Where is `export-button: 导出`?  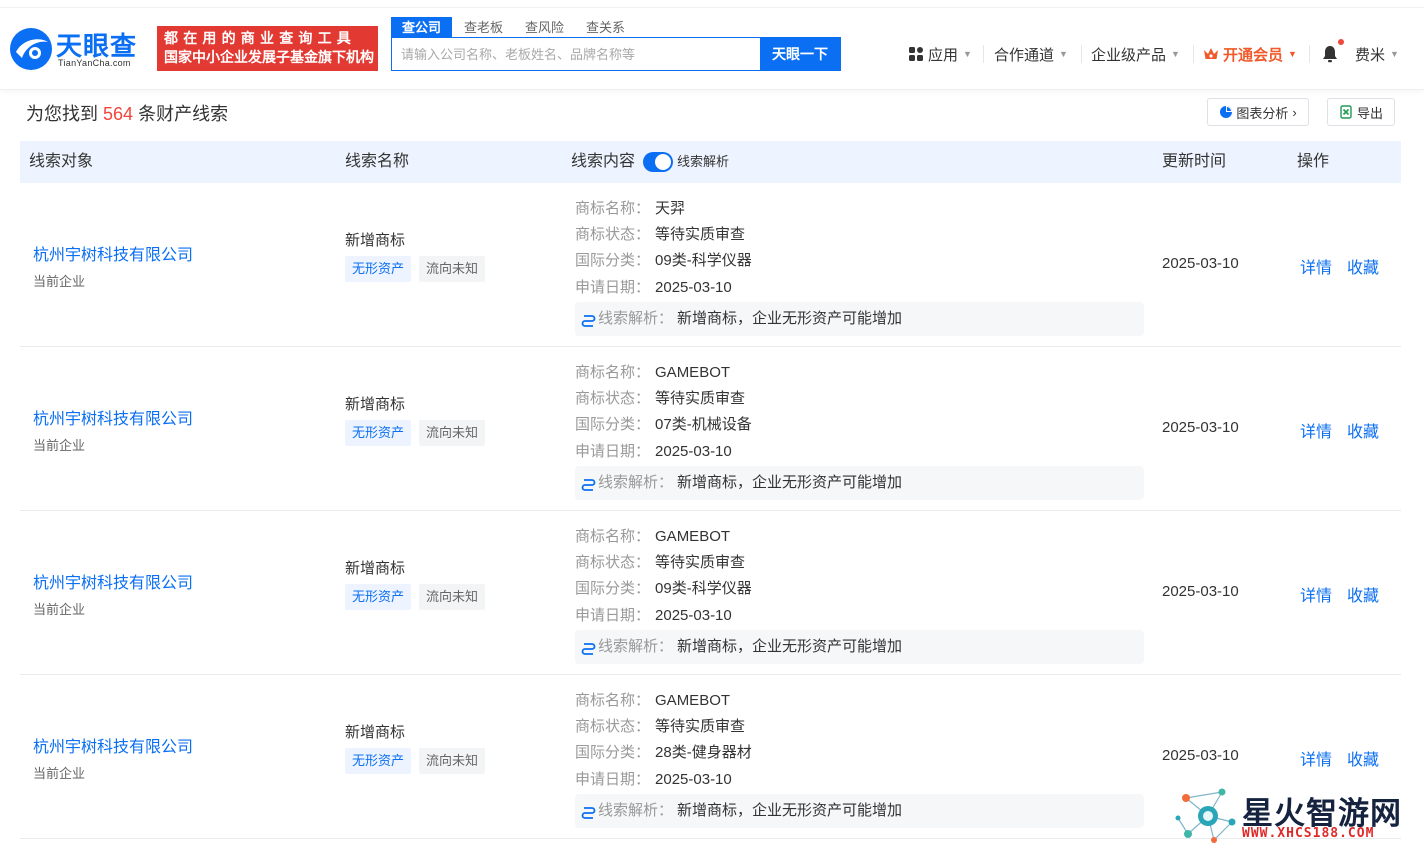
export-button: 导出 is located at coordinates (1361, 112).